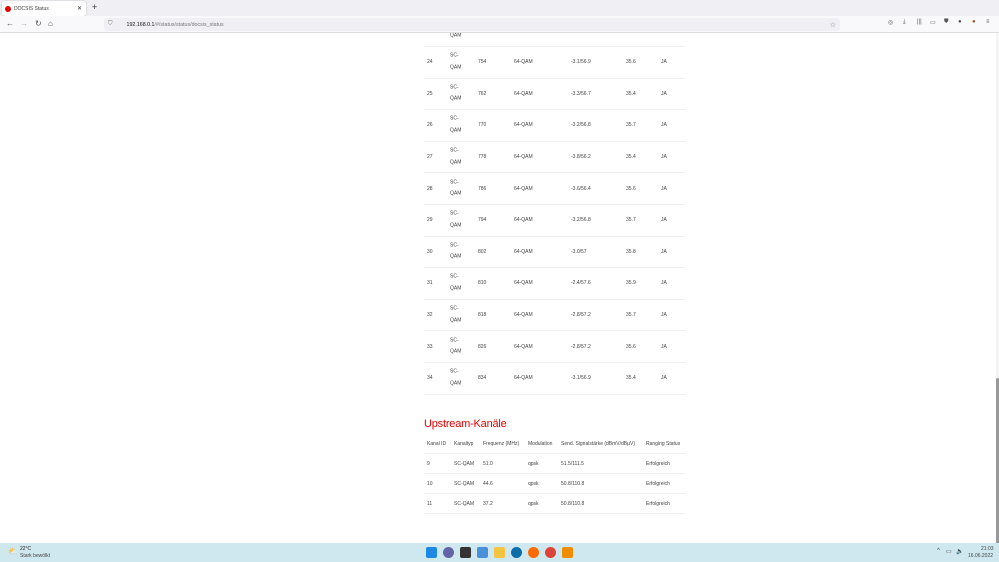 Image resolution: width=999 pixels, height=562 pixels. Describe the element at coordinates (933, 22) in the screenshot. I see `sidebar-icon: ▭` at that location.